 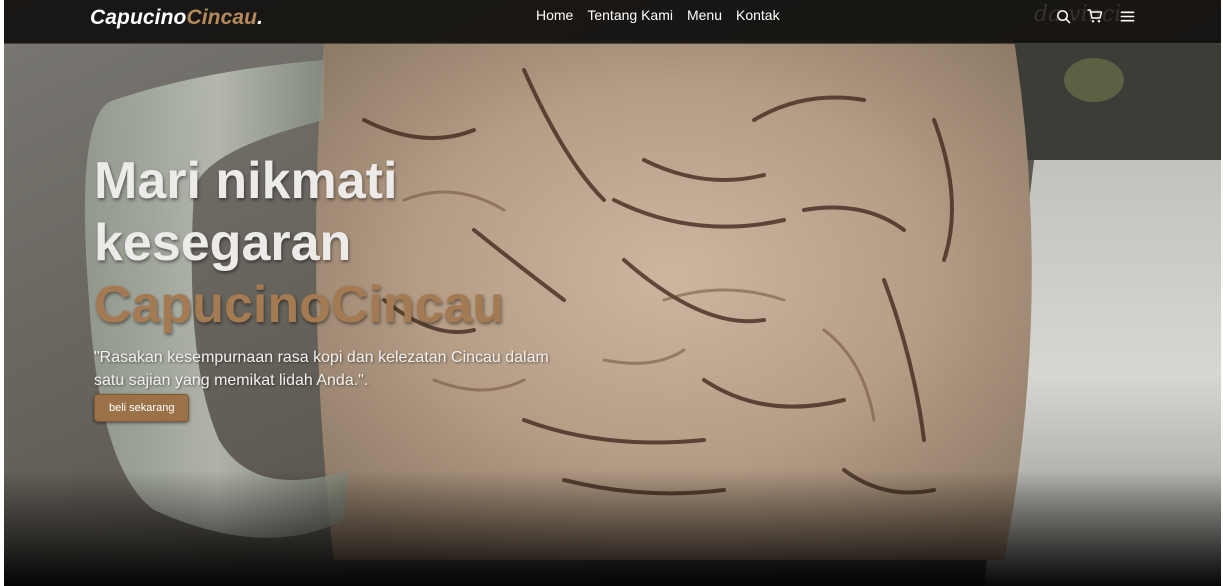 What do you see at coordinates (1127, 16) in the screenshot?
I see `menu-icon` at bounding box center [1127, 16].